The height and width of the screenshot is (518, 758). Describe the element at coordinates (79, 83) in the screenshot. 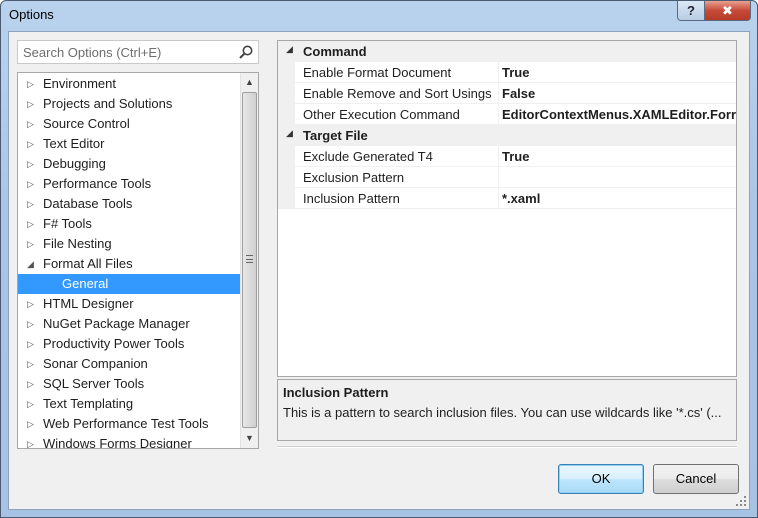

I see `tree-item-label: Environment` at that location.